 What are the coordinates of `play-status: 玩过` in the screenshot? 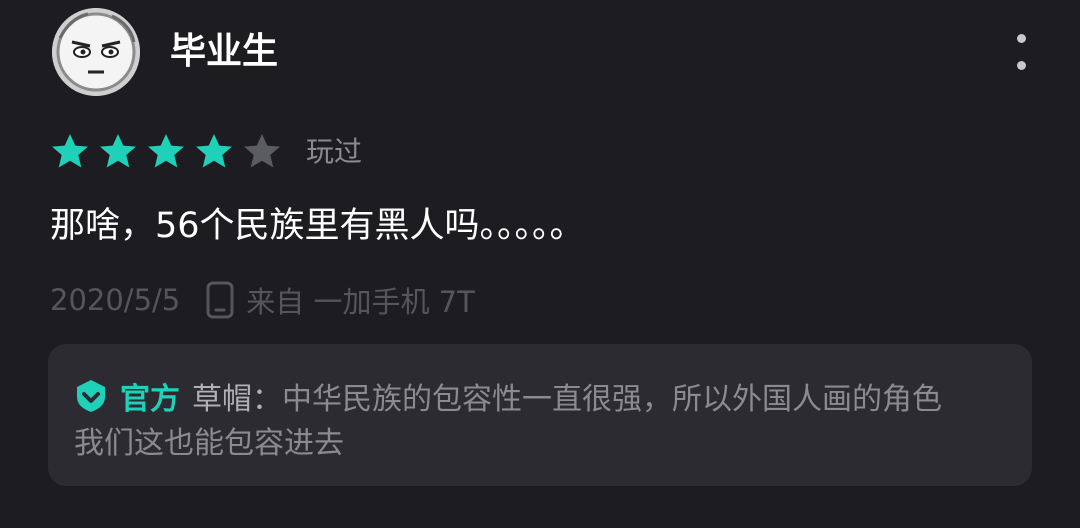 It's located at (334, 151).